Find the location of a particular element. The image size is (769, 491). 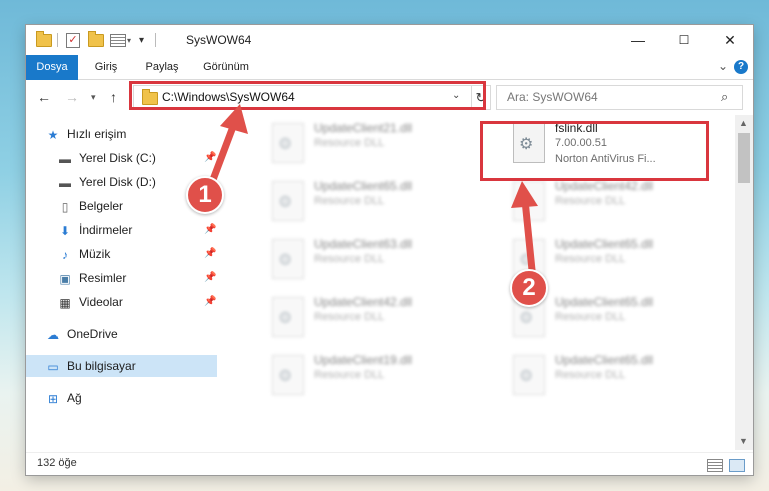

computer-icon: ▭ is located at coordinates (53, 366).